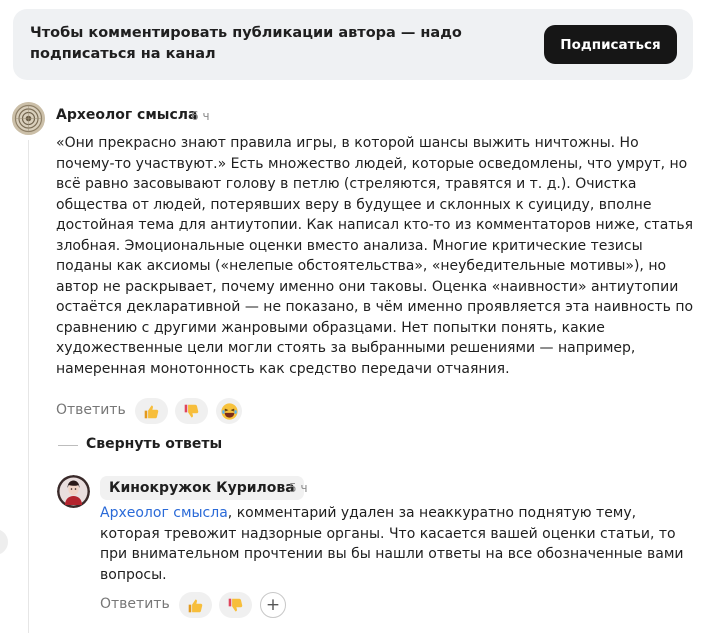  What do you see at coordinates (91, 410) in the screenshot?
I see `reply-button: Ответить` at bounding box center [91, 410].